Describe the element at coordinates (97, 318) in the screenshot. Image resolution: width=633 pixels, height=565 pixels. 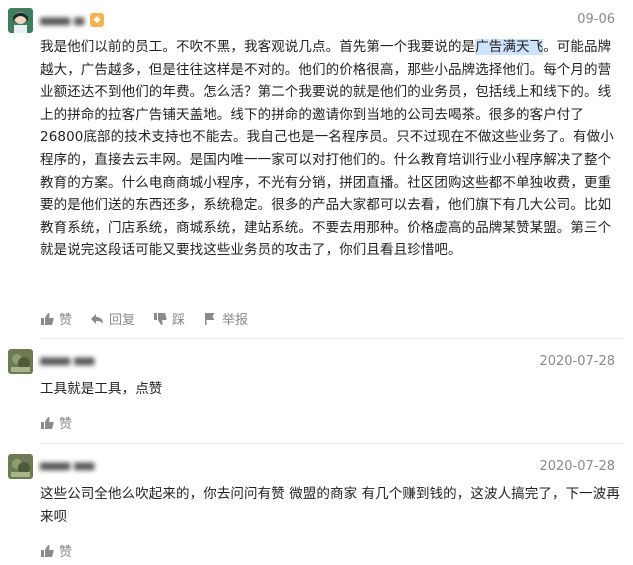
I see `reply-icon` at that location.